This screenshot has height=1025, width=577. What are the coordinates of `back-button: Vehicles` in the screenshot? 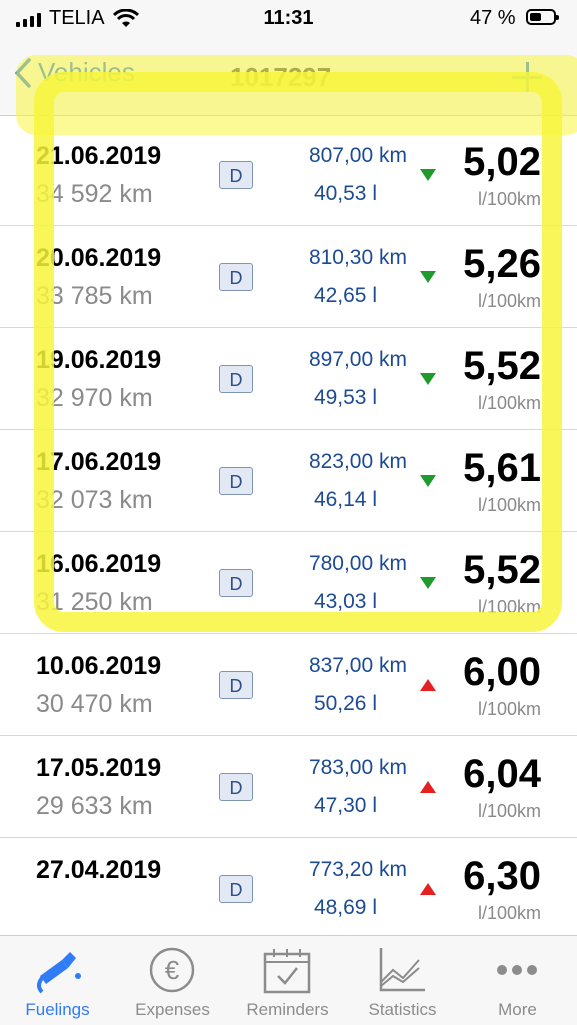 It's located at (74, 72).